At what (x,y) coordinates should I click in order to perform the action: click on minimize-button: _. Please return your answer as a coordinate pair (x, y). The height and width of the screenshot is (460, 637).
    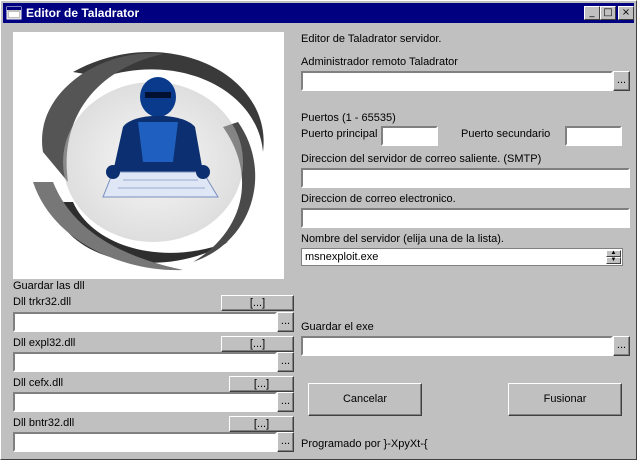
    Looking at the image, I should click on (592, 13).